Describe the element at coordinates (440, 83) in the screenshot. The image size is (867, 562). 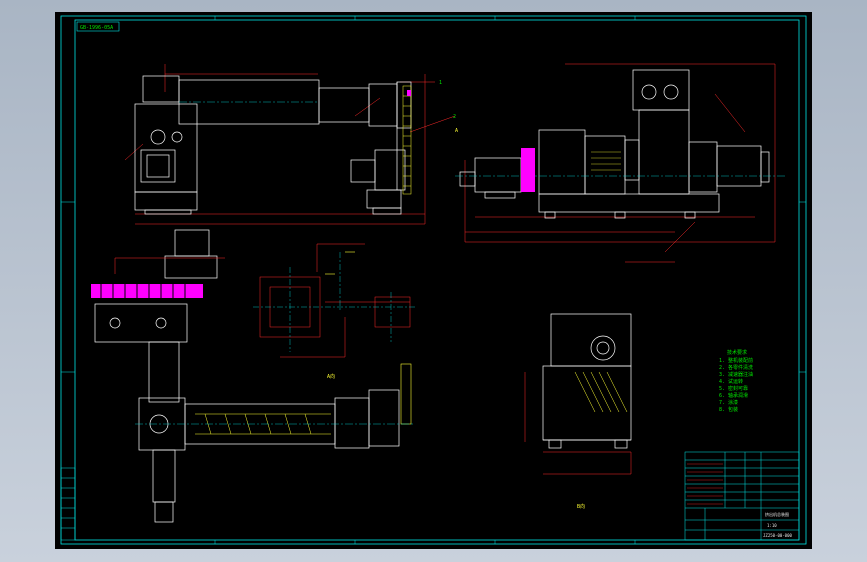
I see `callout-1: 1` at that location.